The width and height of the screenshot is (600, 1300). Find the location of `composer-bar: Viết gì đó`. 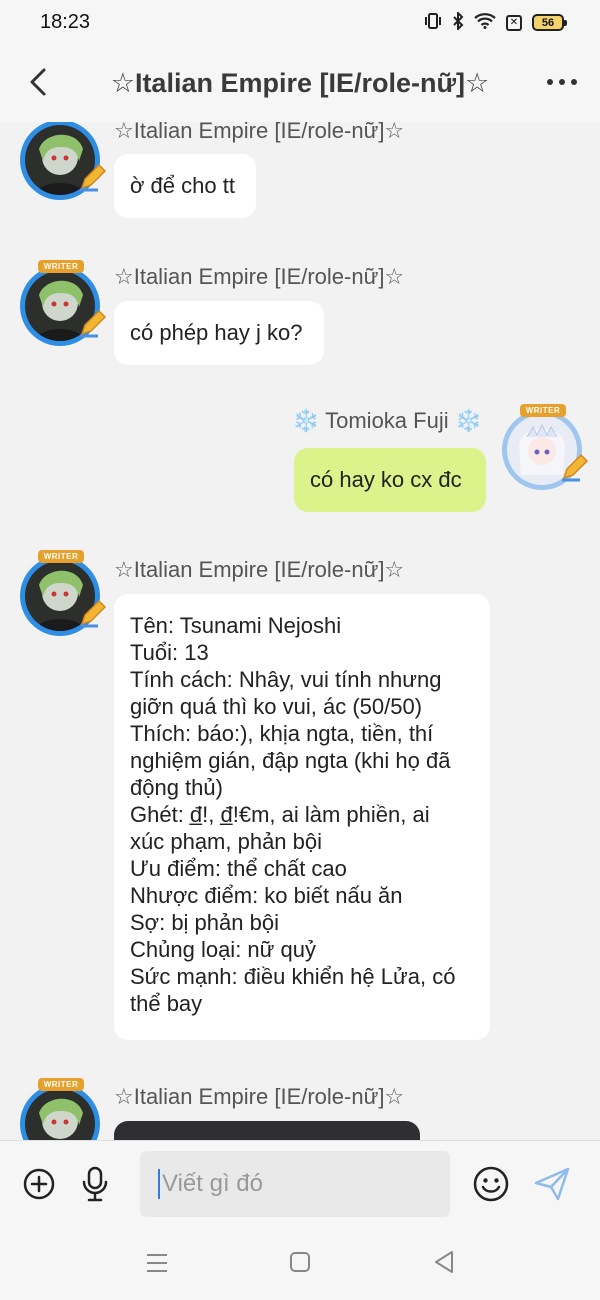

composer-bar: Viết gì đó is located at coordinates (300, 1220).